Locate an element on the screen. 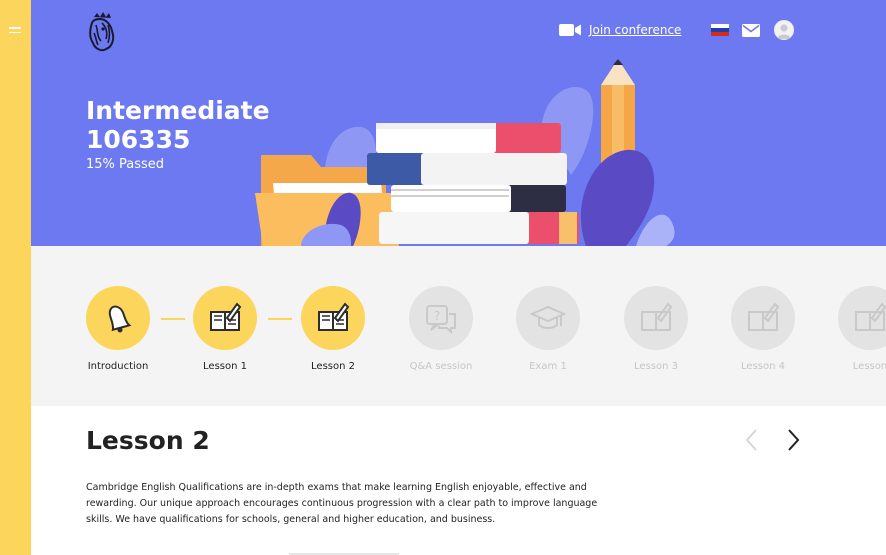 This screenshot has height=555, width=886. step-label: Lesson 4 is located at coordinates (763, 366).